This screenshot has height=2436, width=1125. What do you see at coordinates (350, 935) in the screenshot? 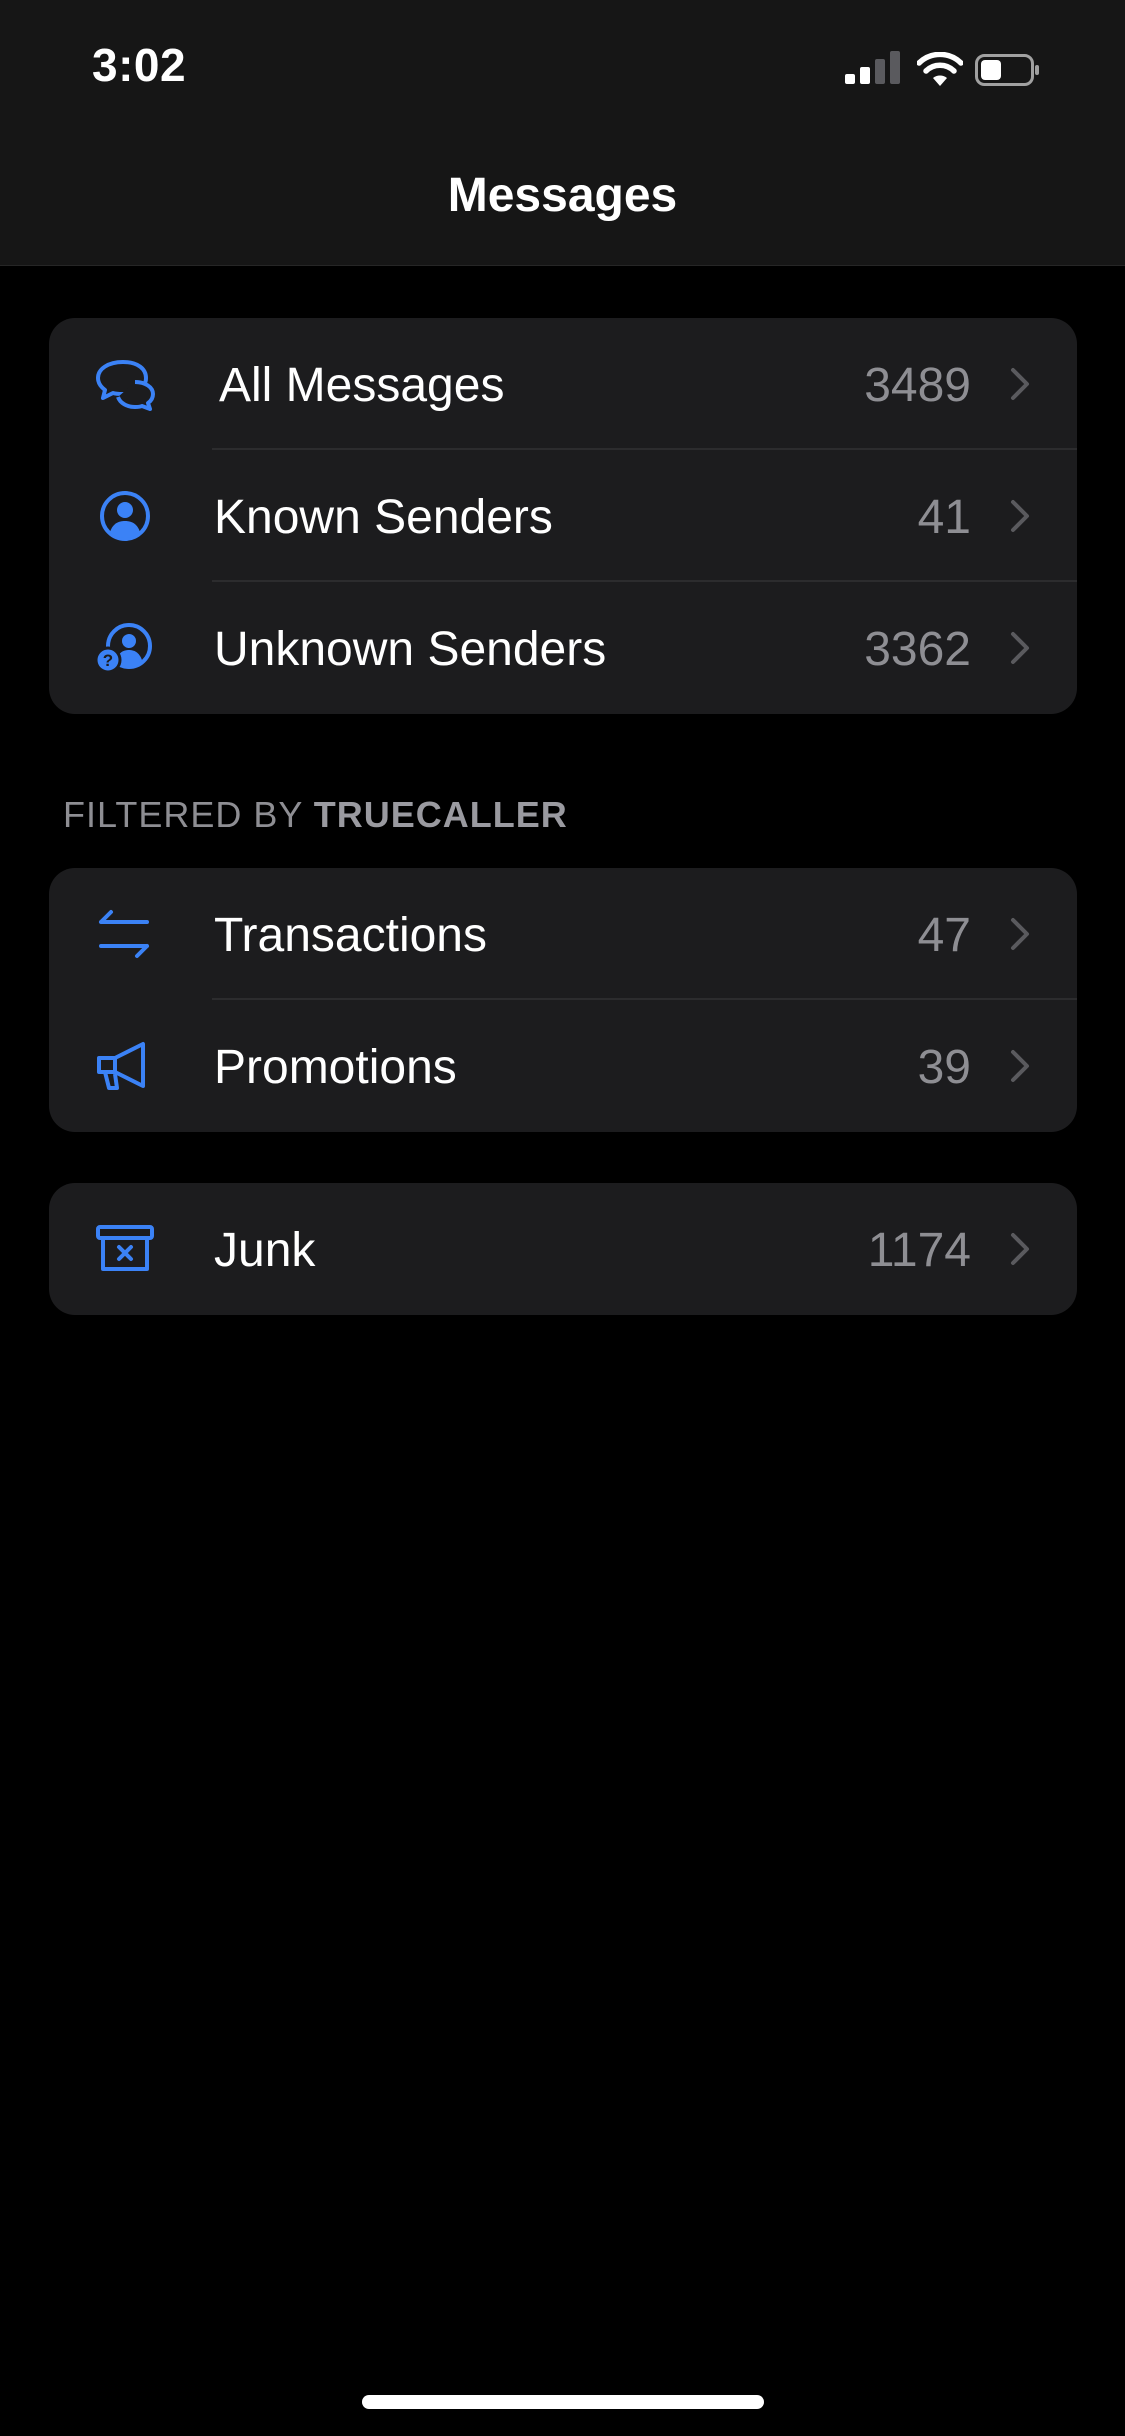
I see `row-label: Transactions` at bounding box center [350, 935].